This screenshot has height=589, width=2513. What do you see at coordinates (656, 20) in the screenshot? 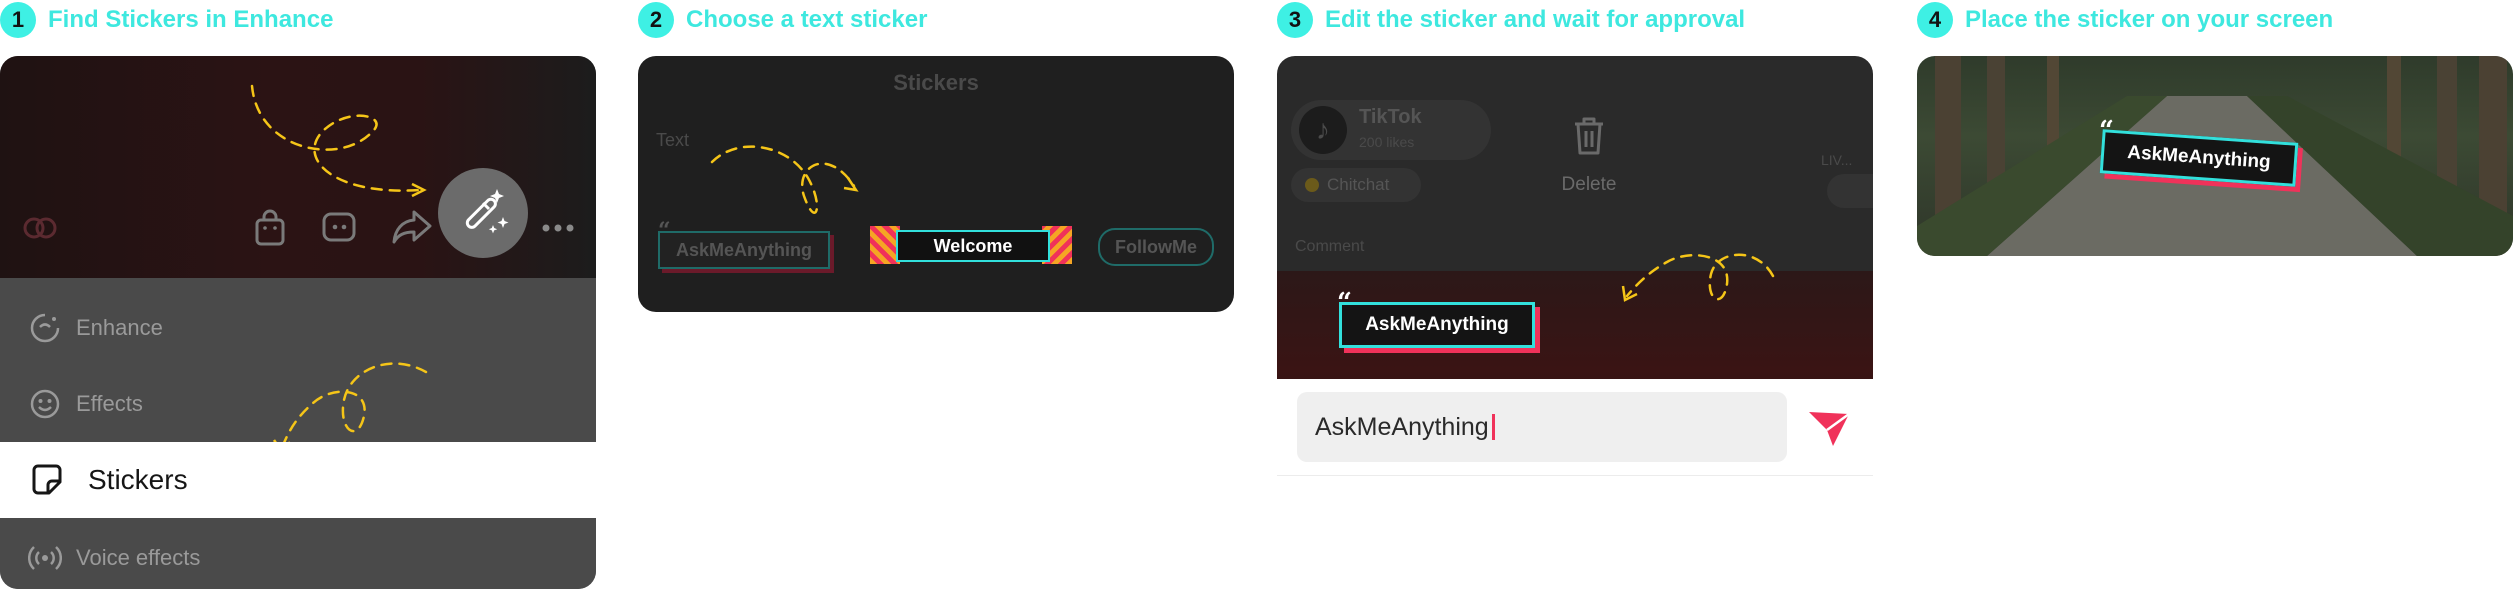
I see `step-number: 2` at bounding box center [656, 20].